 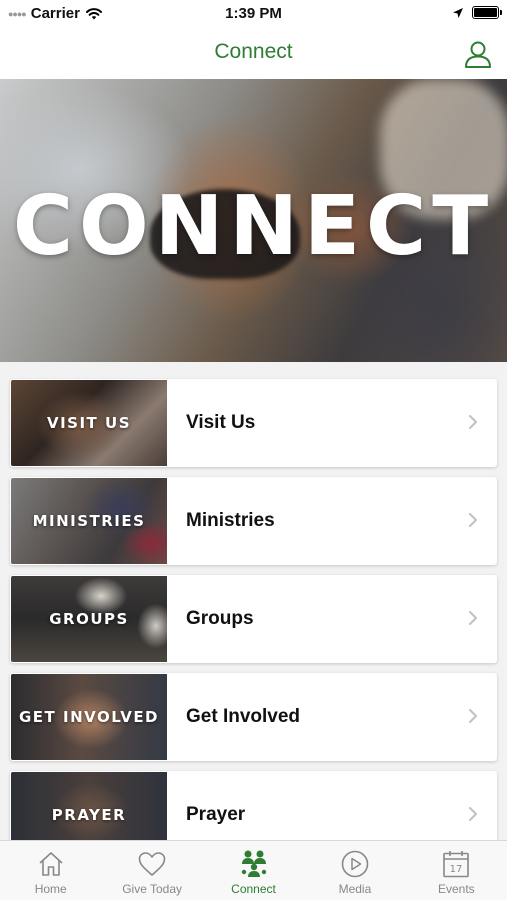 What do you see at coordinates (230, 520) in the screenshot?
I see `list-item-label: Ministries` at bounding box center [230, 520].